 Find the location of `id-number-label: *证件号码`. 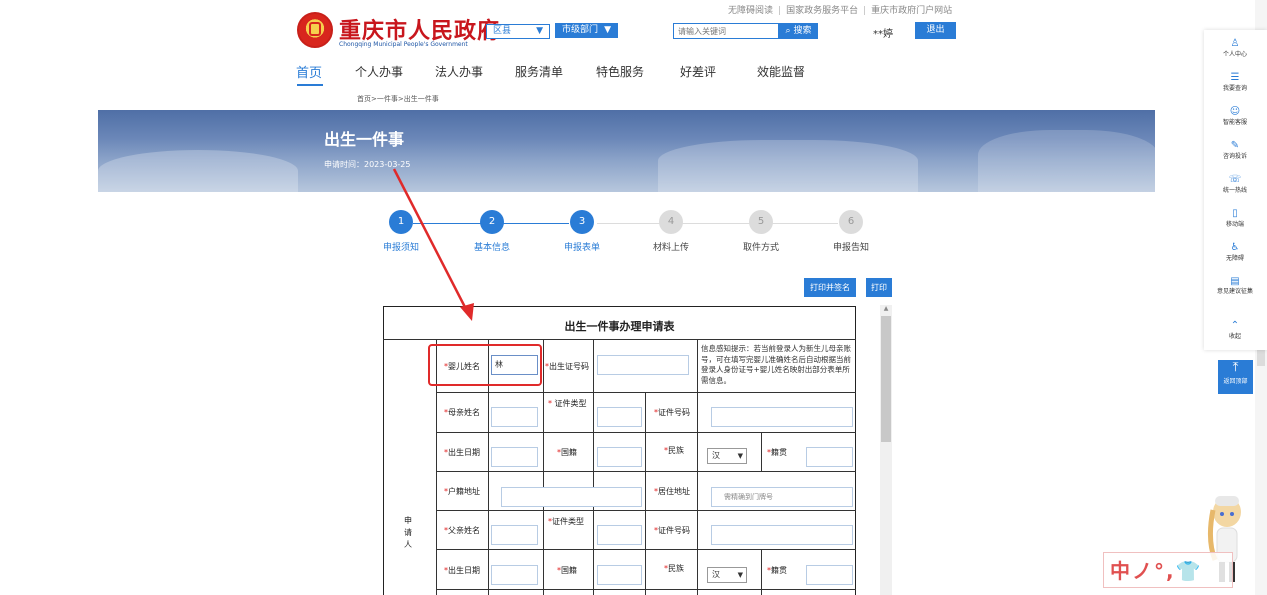

id-number-label: *证件号码 is located at coordinates (672, 412).